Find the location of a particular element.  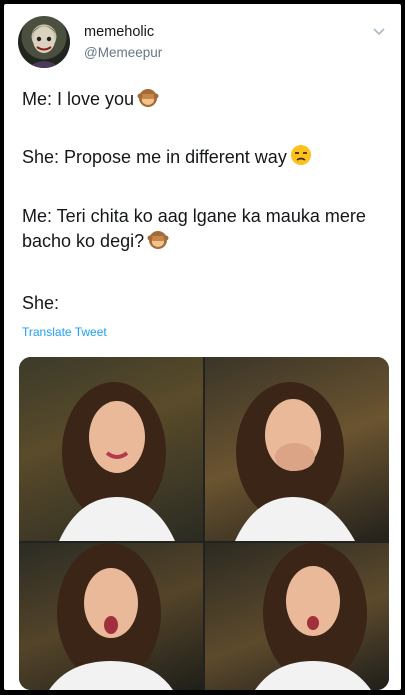

translate-tweet-link: Translate Tweet is located at coordinates (64, 332).